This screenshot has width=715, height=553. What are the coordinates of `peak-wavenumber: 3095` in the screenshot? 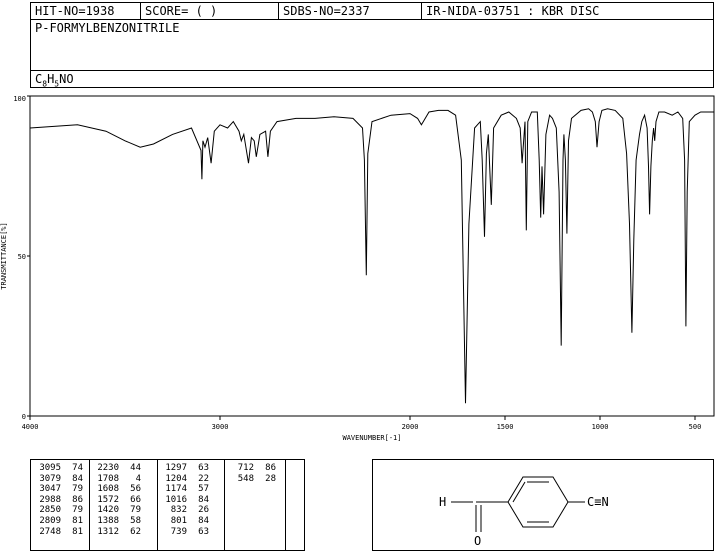 It's located at (50, 468).